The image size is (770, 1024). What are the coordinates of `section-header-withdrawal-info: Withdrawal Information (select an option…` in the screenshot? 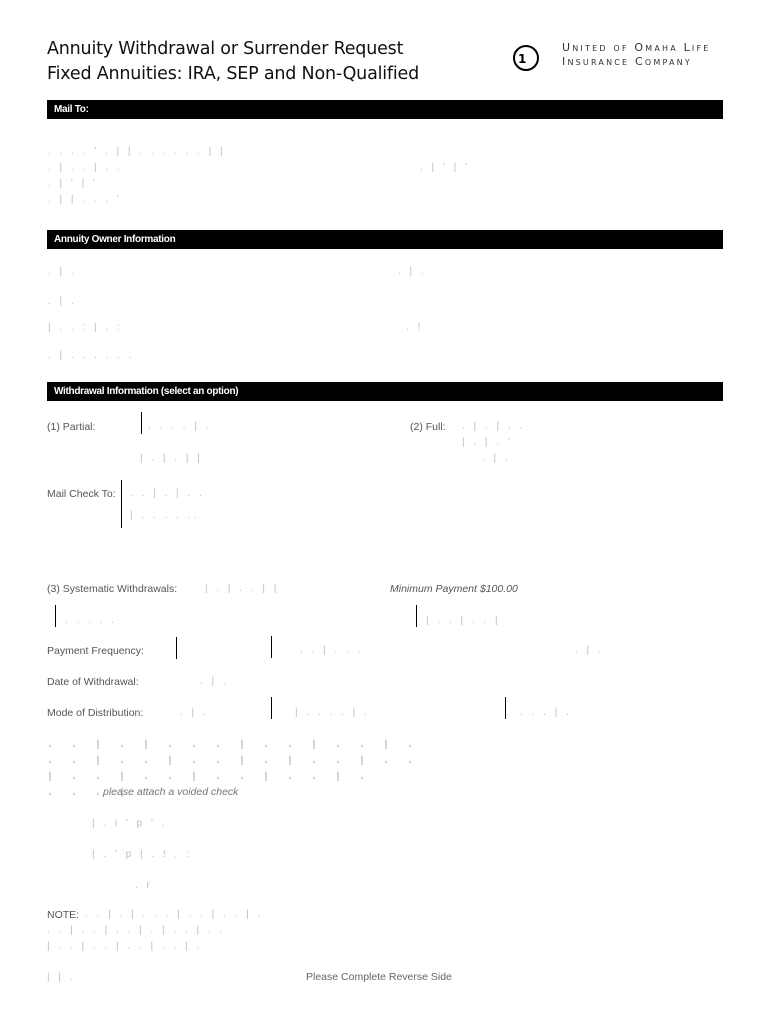 It's located at (385, 391).